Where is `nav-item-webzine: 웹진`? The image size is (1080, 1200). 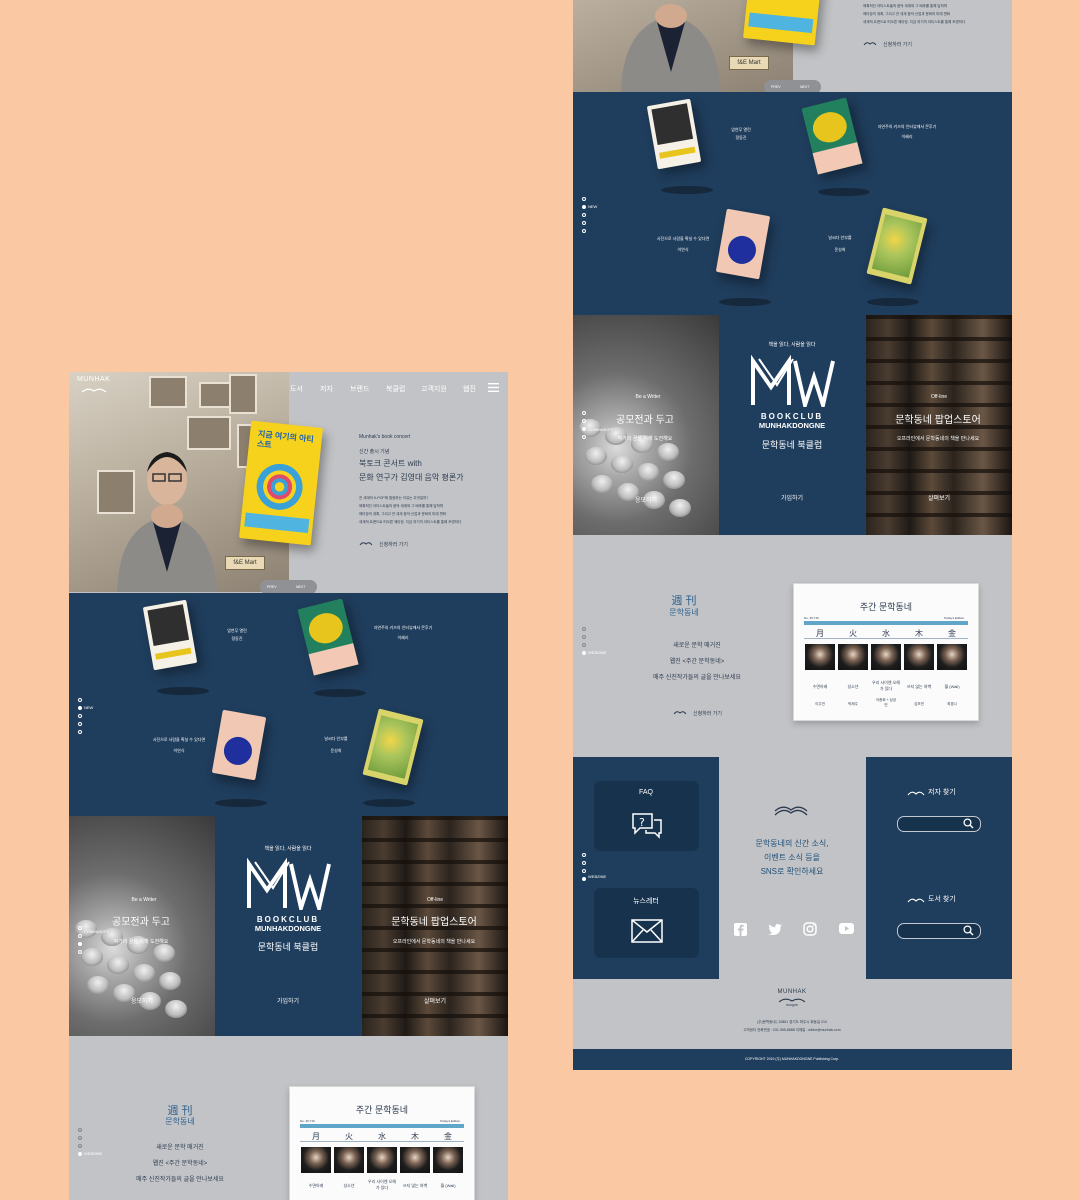 nav-item-webzine: 웹진 is located at coordinates (469, 389).